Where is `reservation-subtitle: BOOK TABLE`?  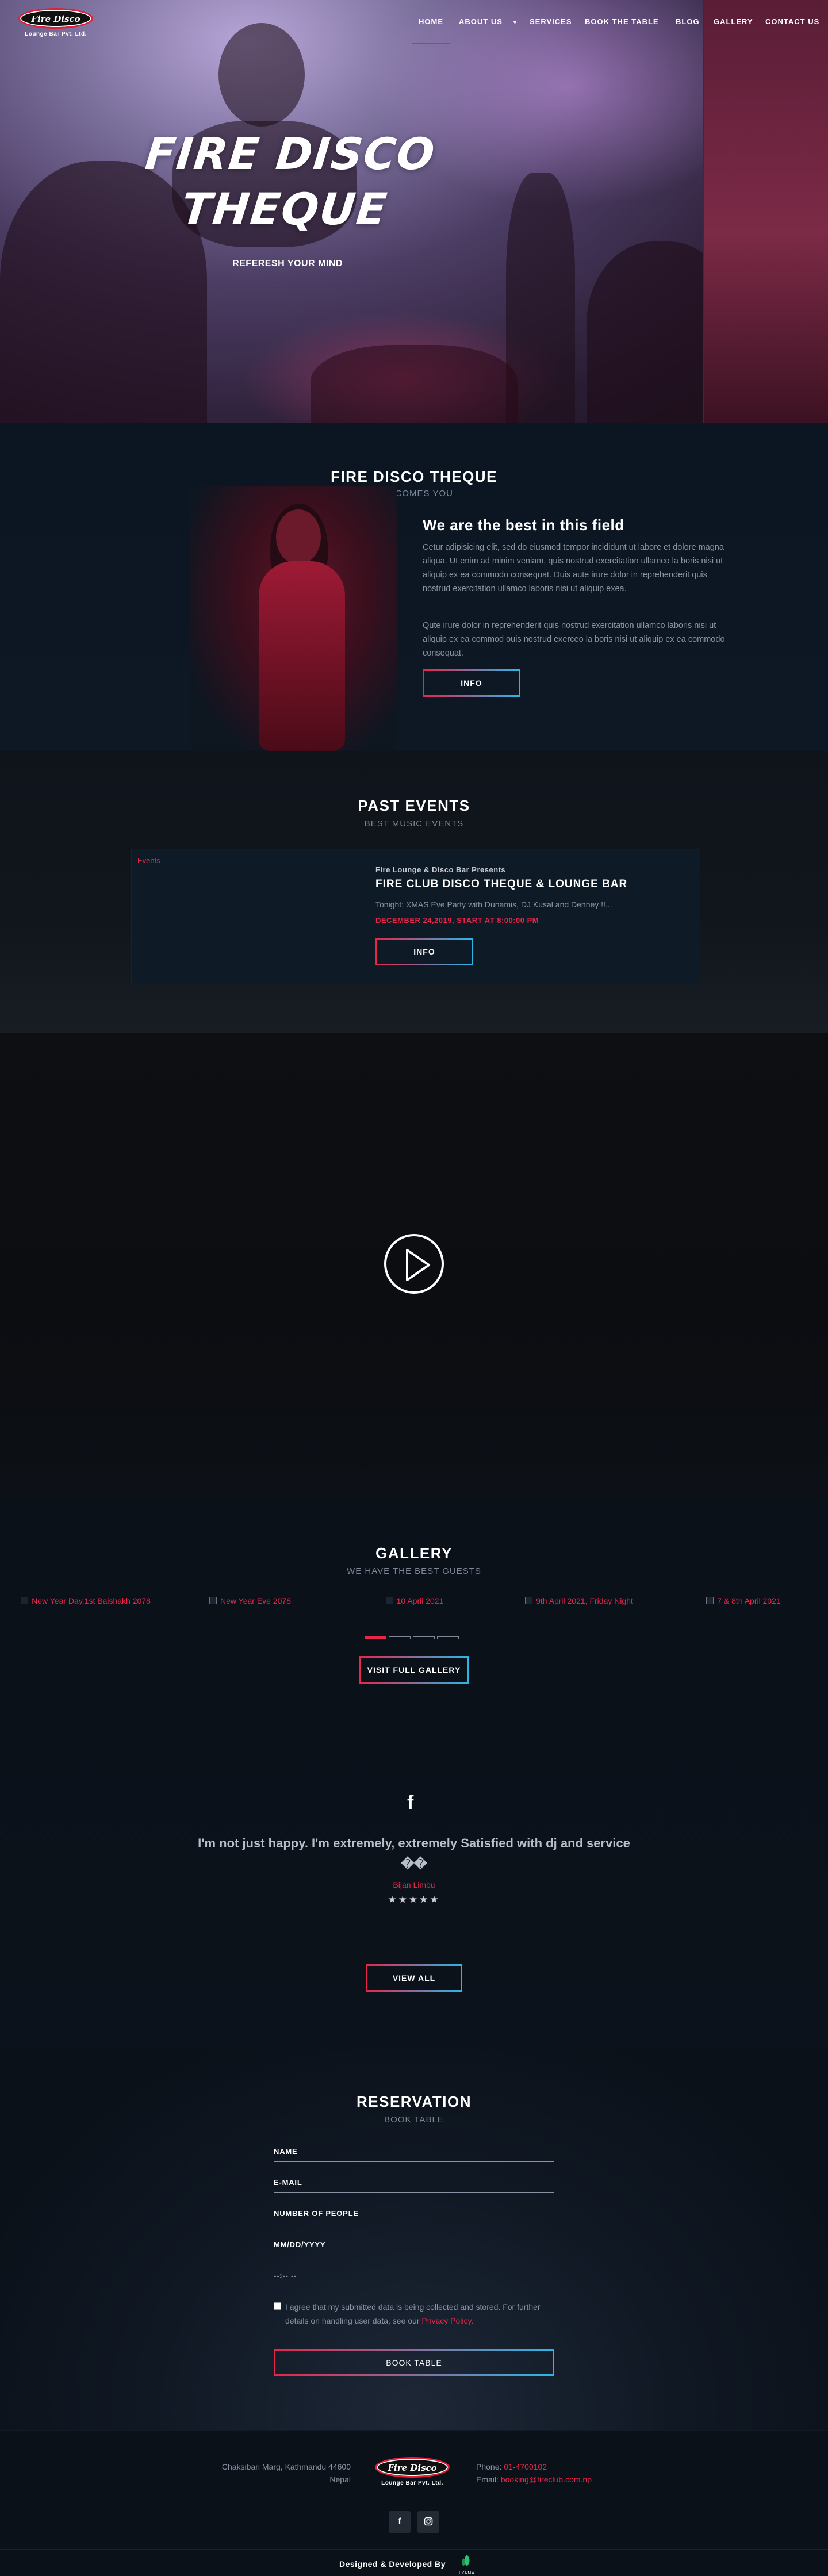 reservation-subtitle: BOOK TABLE is located at coordinates (414, 2120).